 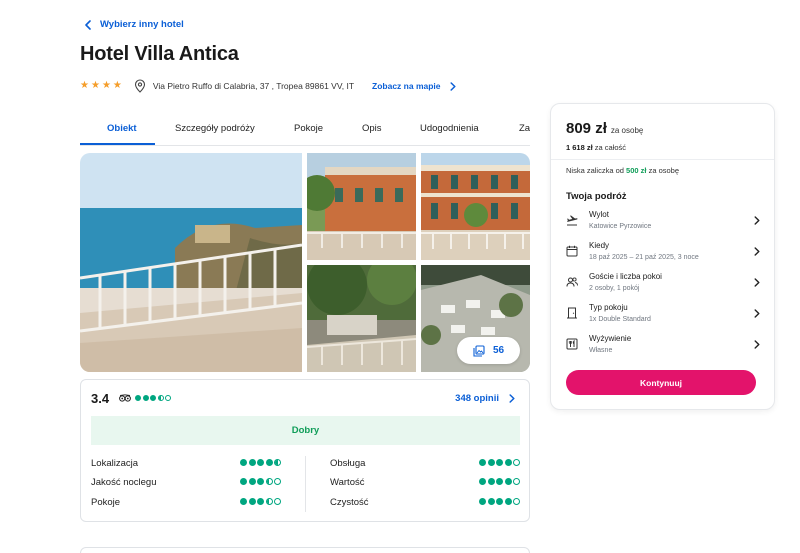 I want to click on door-icon, so click(x=572, y=313).